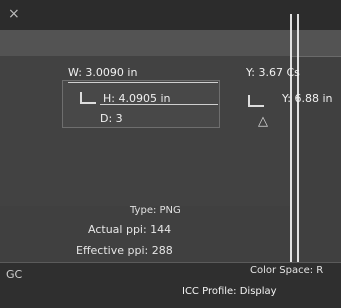 The height and width of the screenshot is (308, 341). Describe the element at coordinates (263, 121) in the screenshot. I see `triangle-icon: △` at that location.